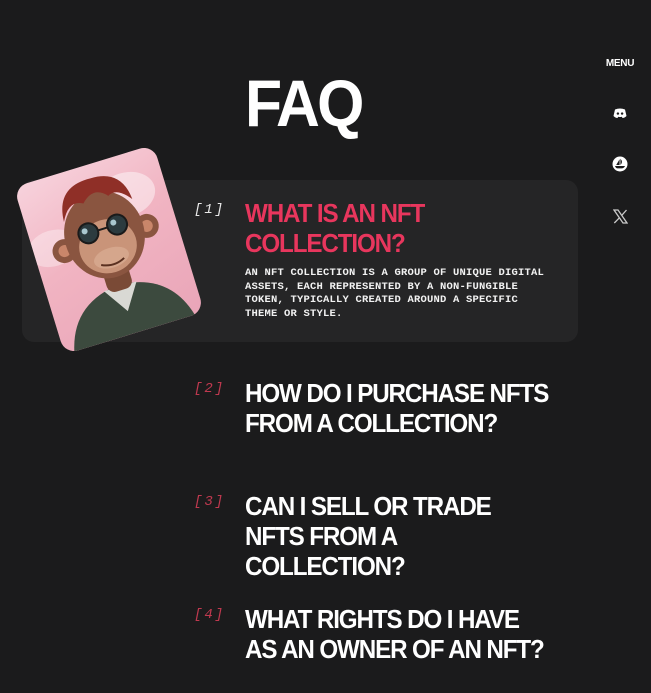  What do you see at coordinates (210, 389) in the screenshot?
I see `faq-number: [2]` at bounding box center [210, 389].